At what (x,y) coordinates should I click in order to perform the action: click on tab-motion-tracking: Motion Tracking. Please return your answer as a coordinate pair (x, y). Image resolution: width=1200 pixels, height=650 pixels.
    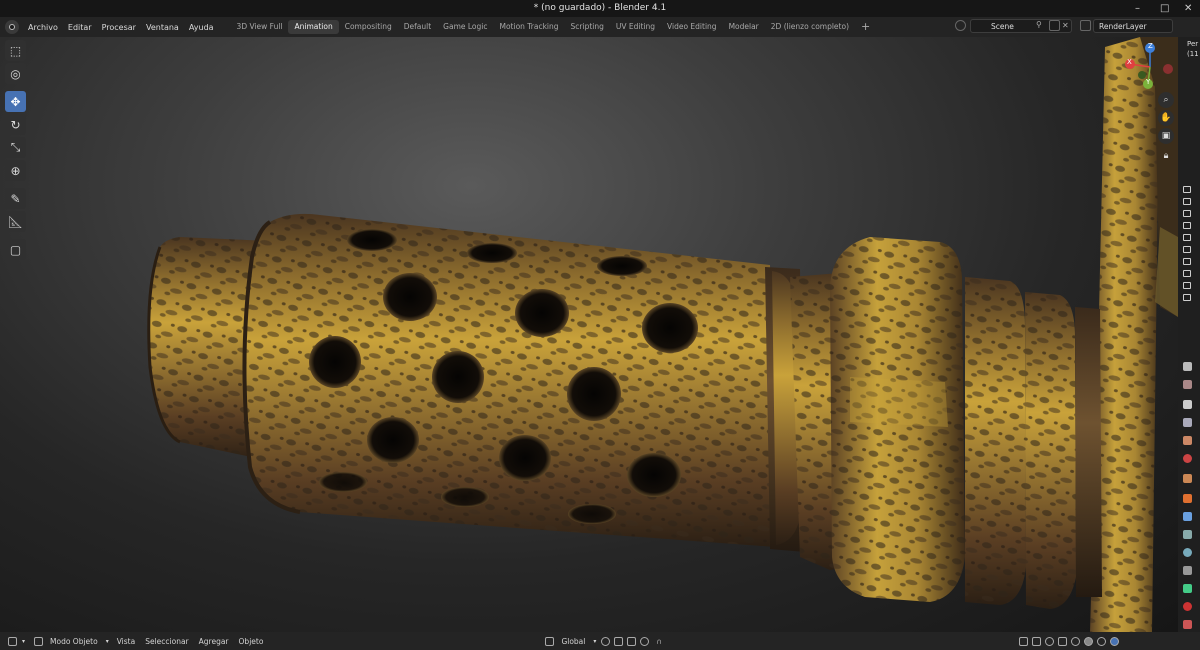
    Looking at the image, I should click on (528, 27).